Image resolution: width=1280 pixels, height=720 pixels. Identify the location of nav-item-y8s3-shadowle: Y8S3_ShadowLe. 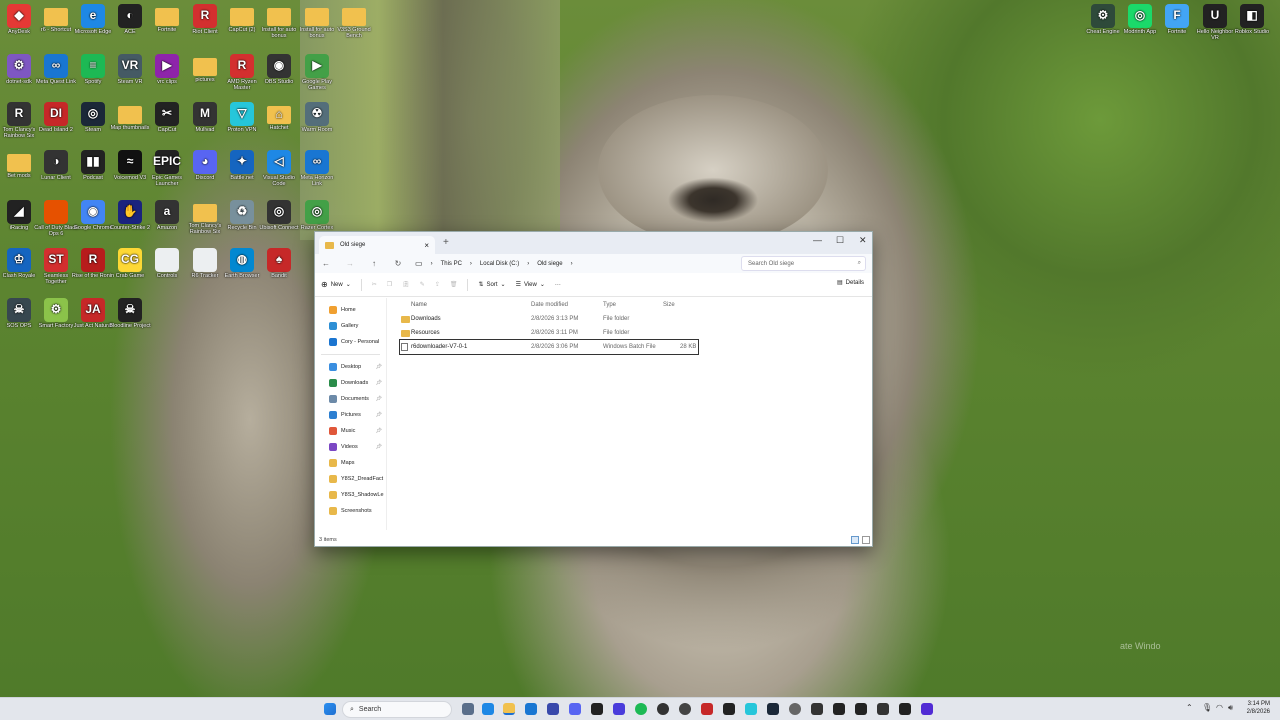
(350, 495).